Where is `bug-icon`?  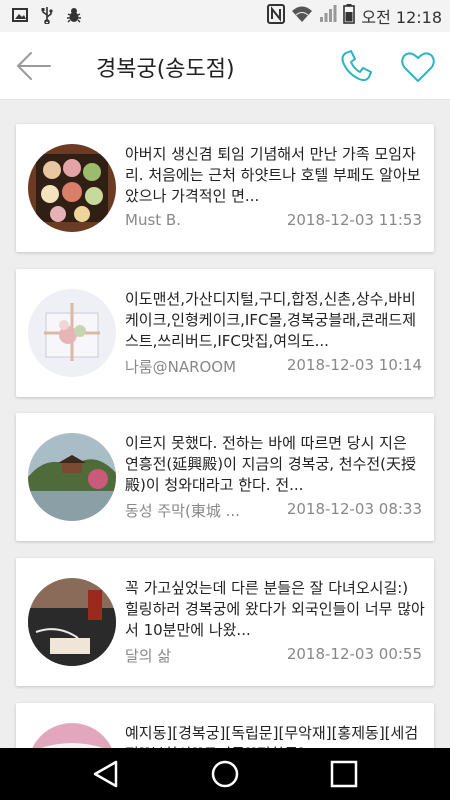
bug-icon is located at coordinates (74, 17).